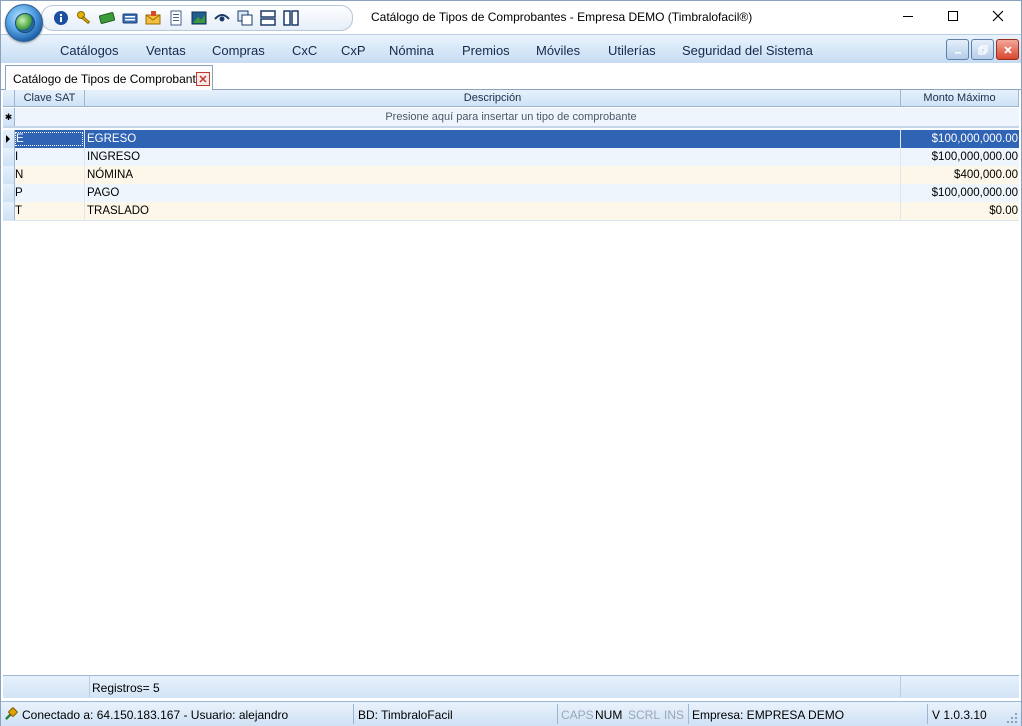 The width and height of the screenshot is (1022, 726). What do you see at coordinates (304, 50) in the screenshot?
I see `menu-cxc: CxC` at bounding box center [304, 50].